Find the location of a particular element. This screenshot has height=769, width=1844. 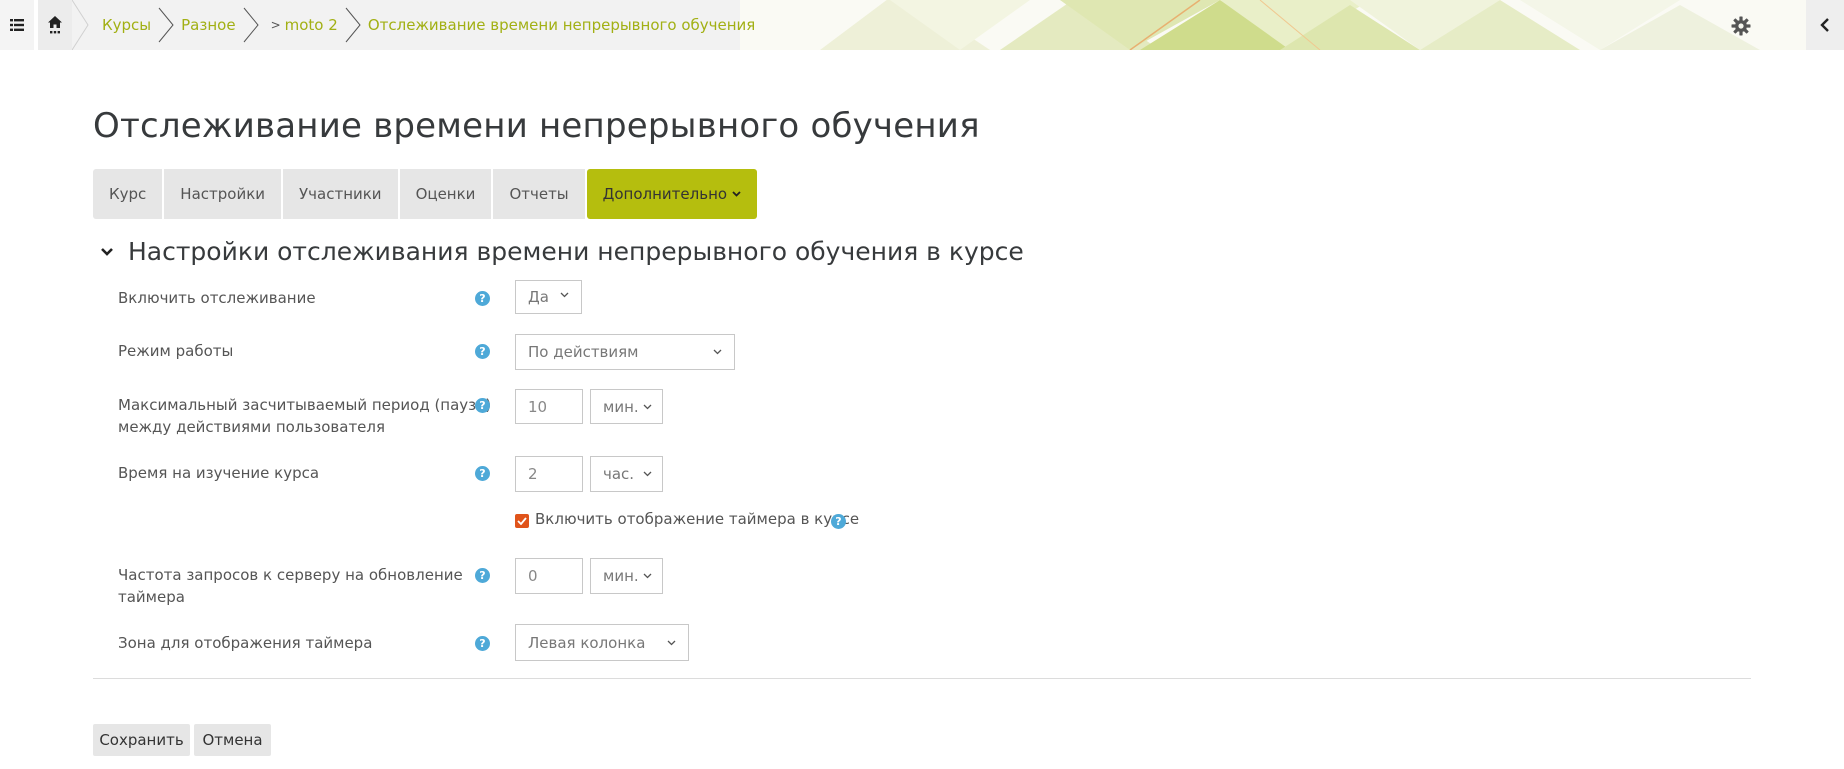

caret-down-icon is located at coordinates (736, 194).